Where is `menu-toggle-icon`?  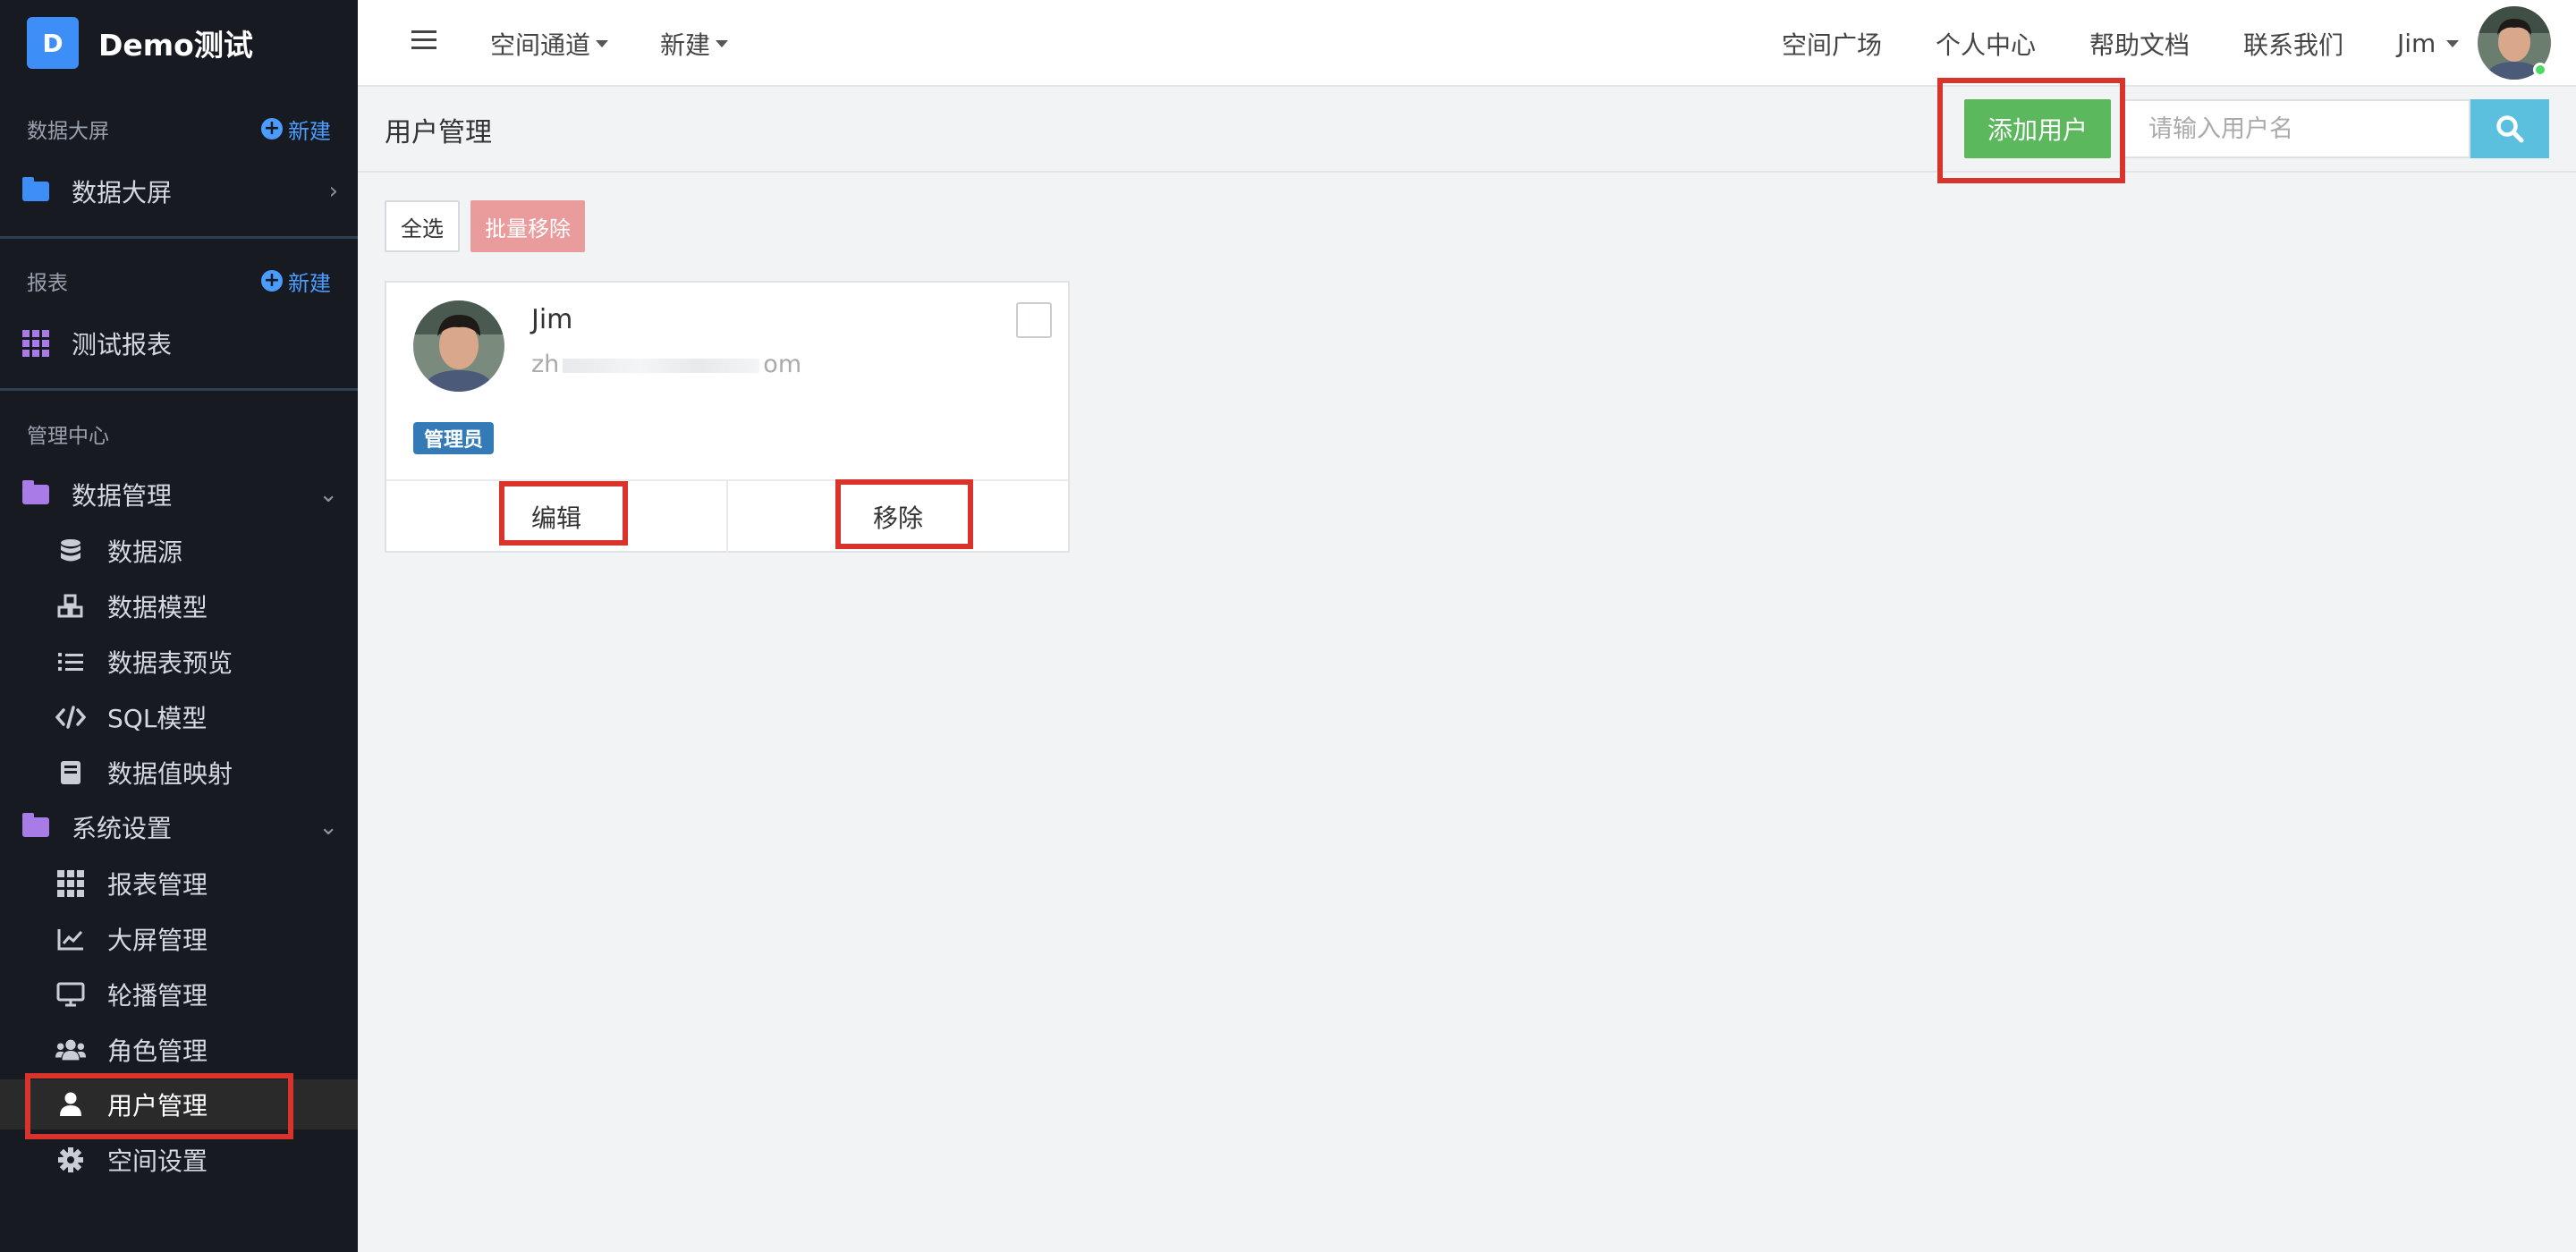 menu-toggle-icon is located at coordinates (423, 42).